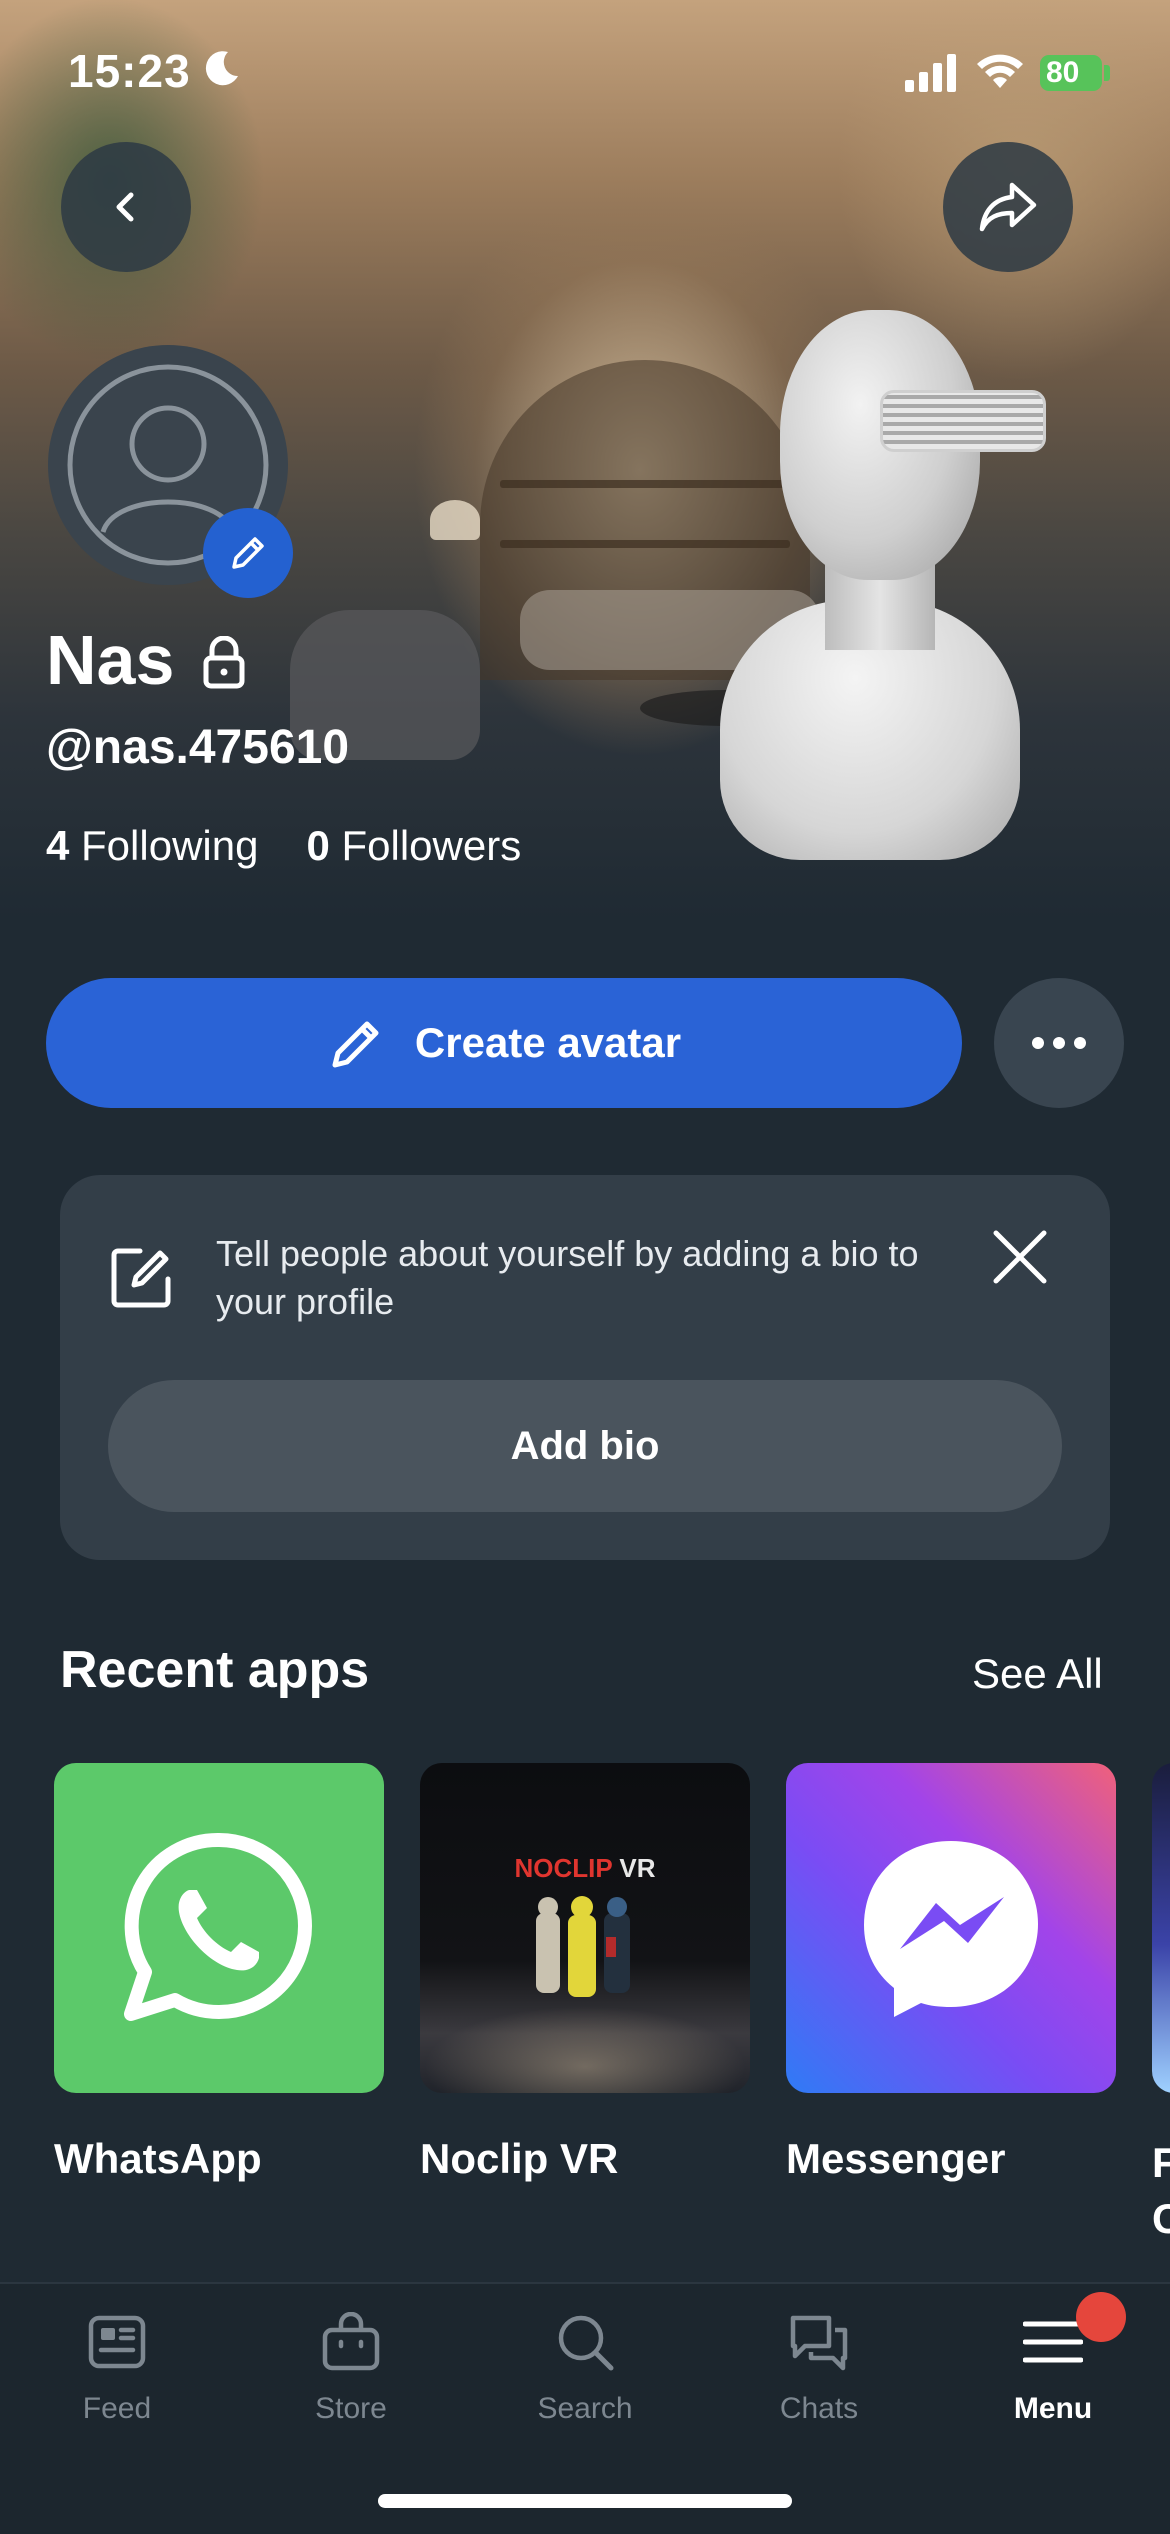  Describe the element at coordinates (351, 2341) in the screenshot. I see `store-icon` at that location.